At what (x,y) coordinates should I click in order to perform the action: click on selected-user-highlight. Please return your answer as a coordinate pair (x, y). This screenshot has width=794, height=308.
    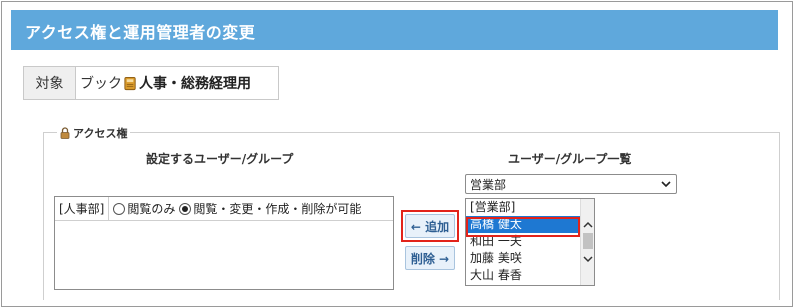
    Looking at the image, I should click on (523, 227).